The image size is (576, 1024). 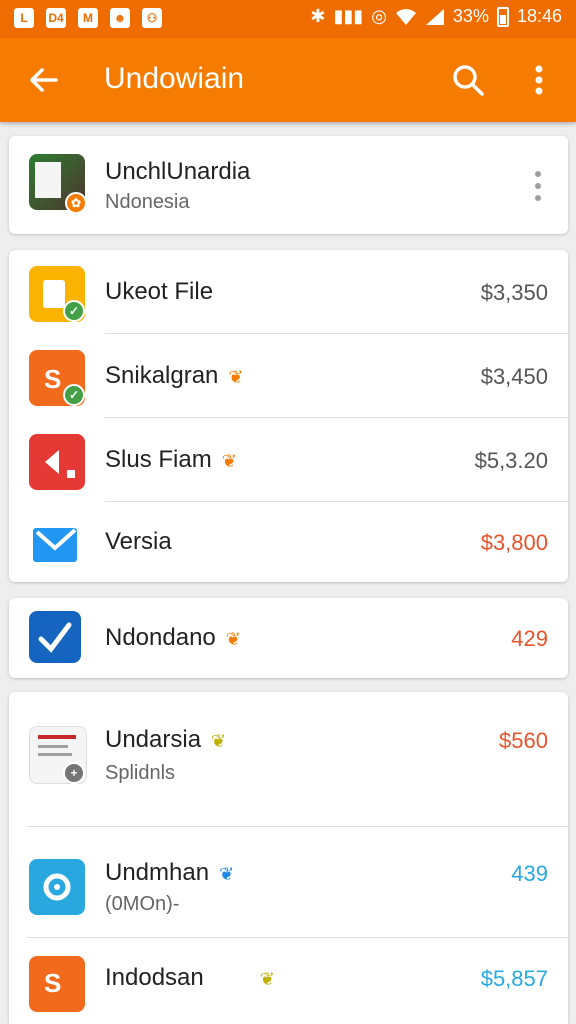 I want to click on wifi-icon, so click(x=405, y=16).